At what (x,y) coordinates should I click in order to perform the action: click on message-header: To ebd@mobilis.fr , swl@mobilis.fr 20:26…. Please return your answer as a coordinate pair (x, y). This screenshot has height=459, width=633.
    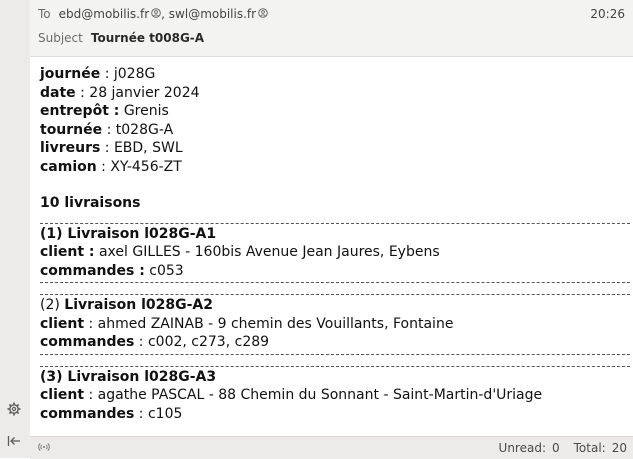
    Looking at the image, I should click on (331, 28).